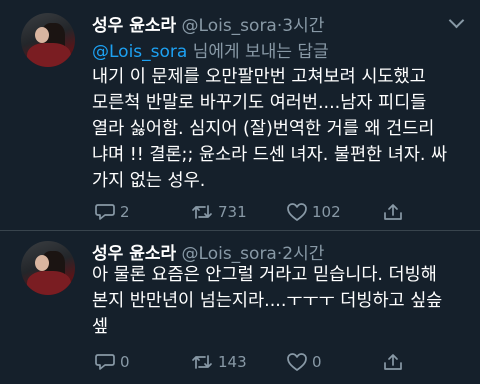 The height and width of the screenshot is (384, 480). I want to click on reply-context: @Lois_sora 님에게 보내는 답글, so click(210, 49).